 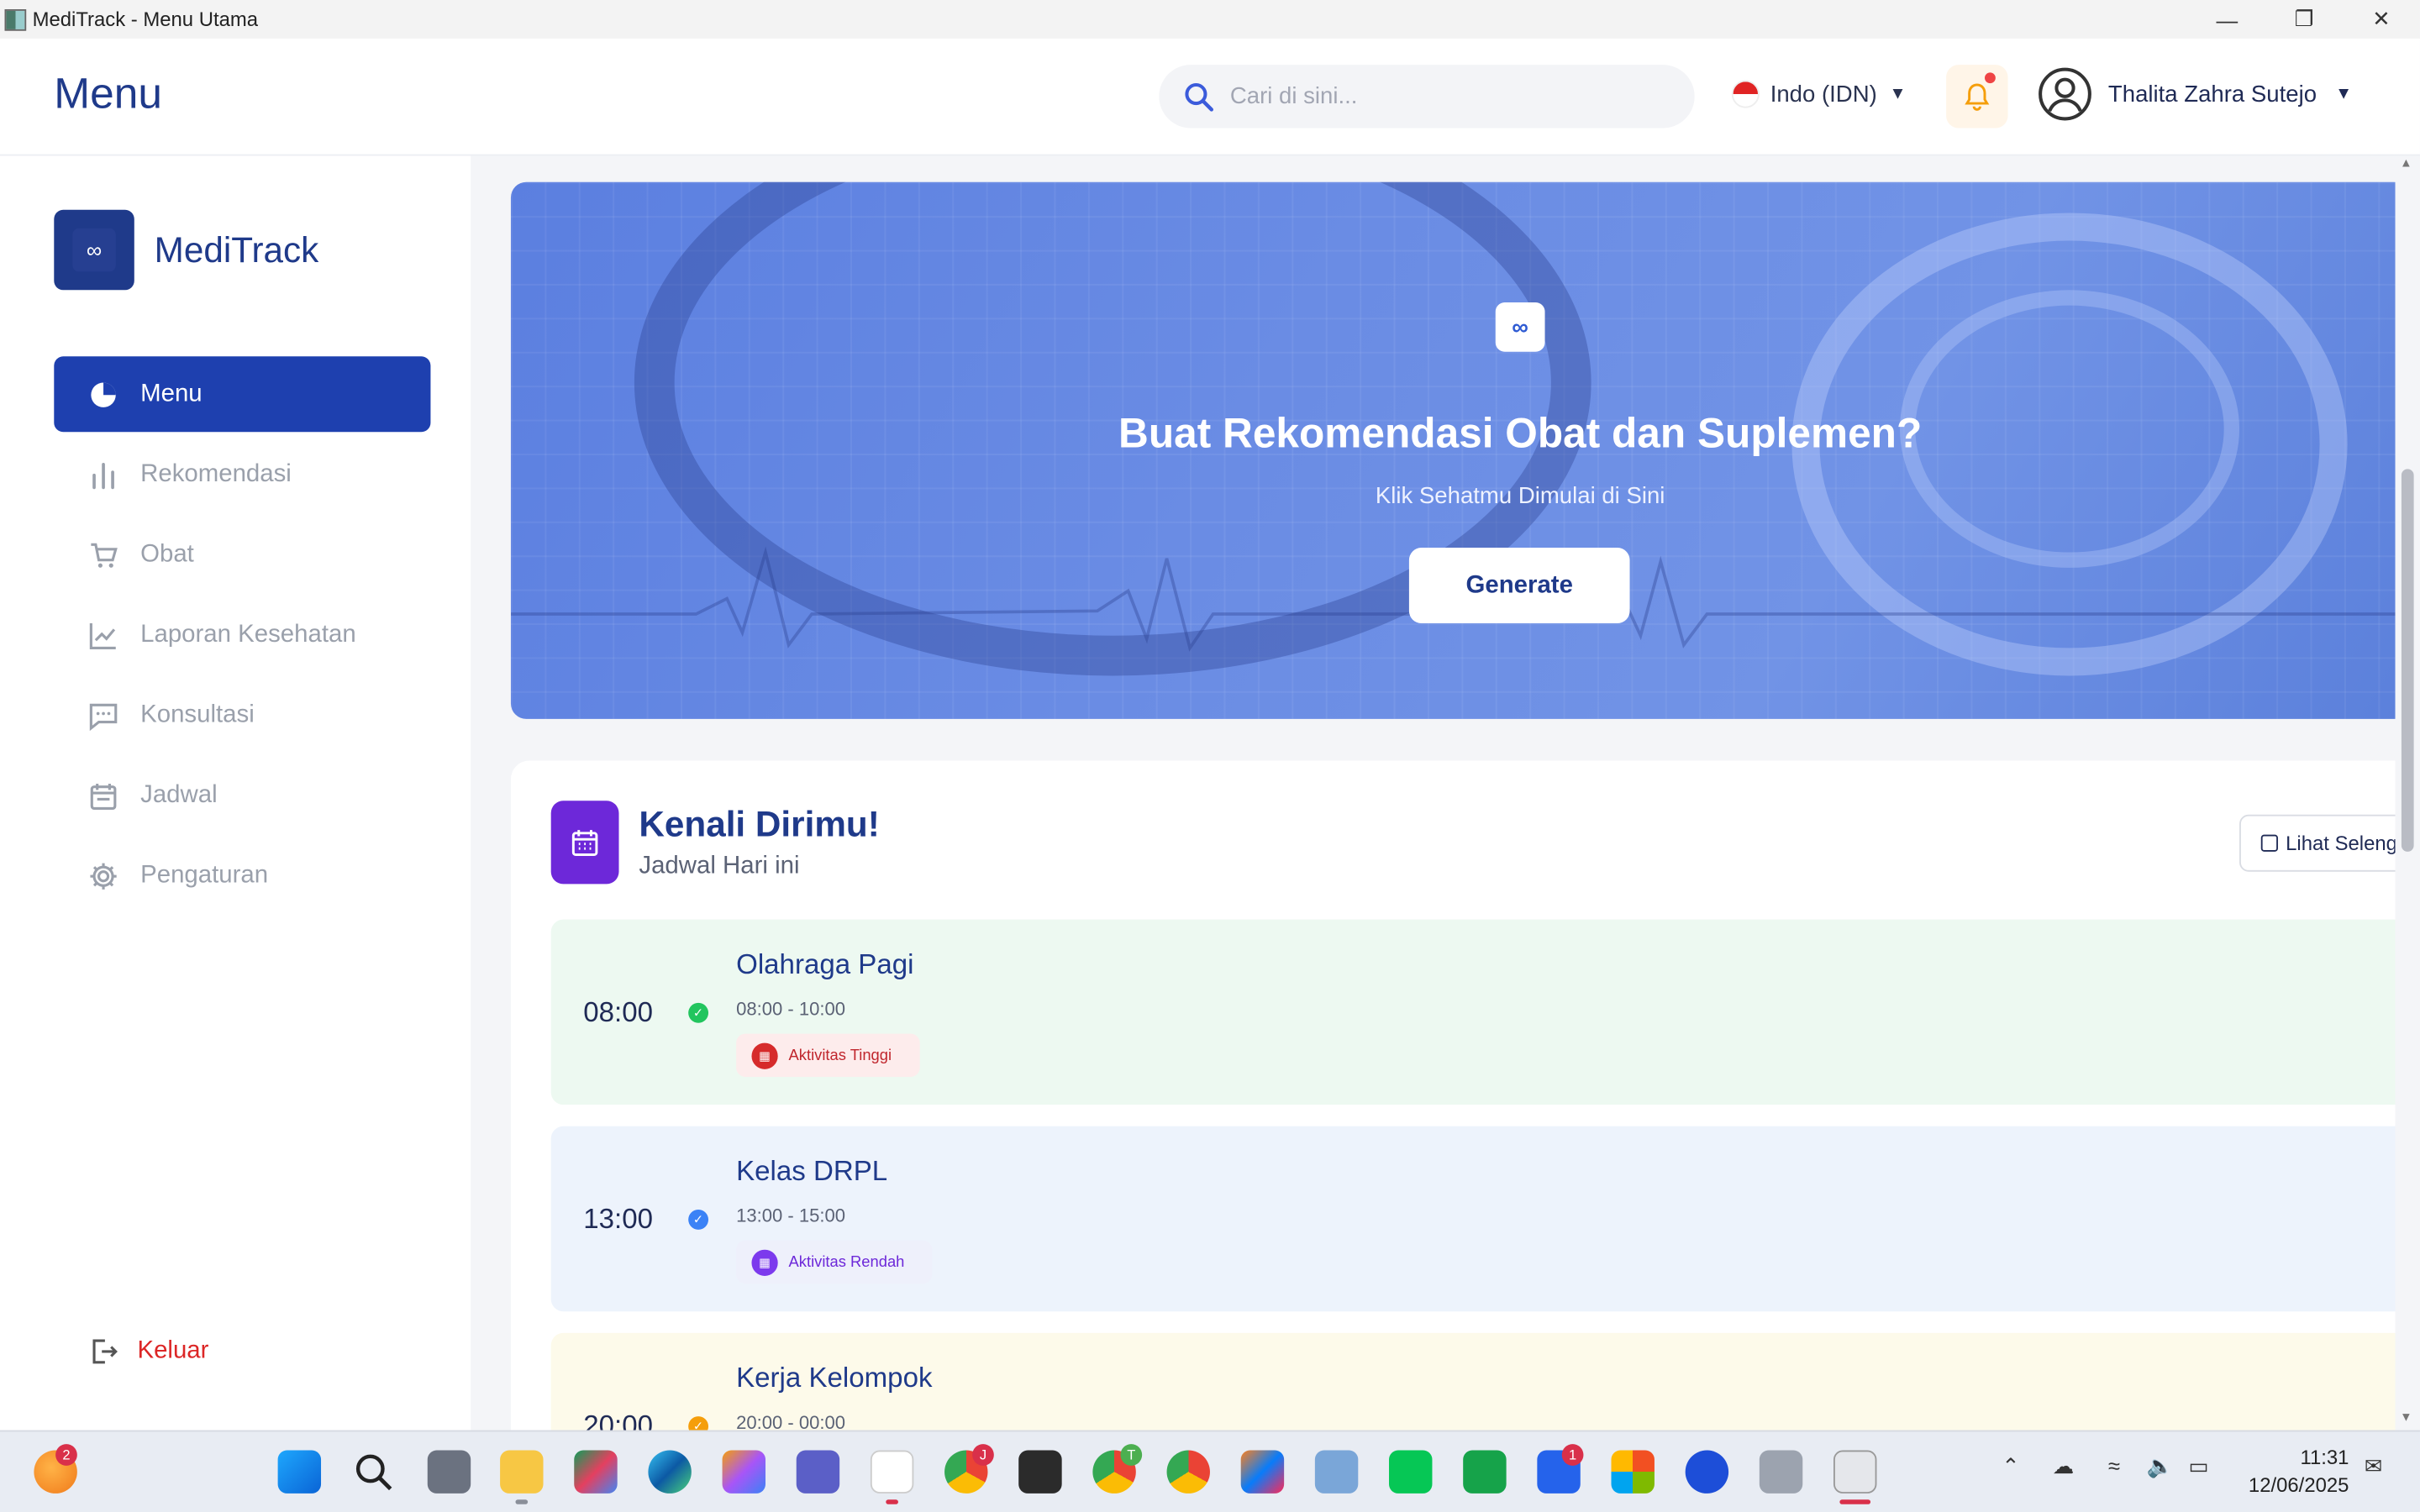 What do you see at coordinates (1519, 586) in the screenshot?
I see `generate-button: Generate` at bounding box center [1519, 586].